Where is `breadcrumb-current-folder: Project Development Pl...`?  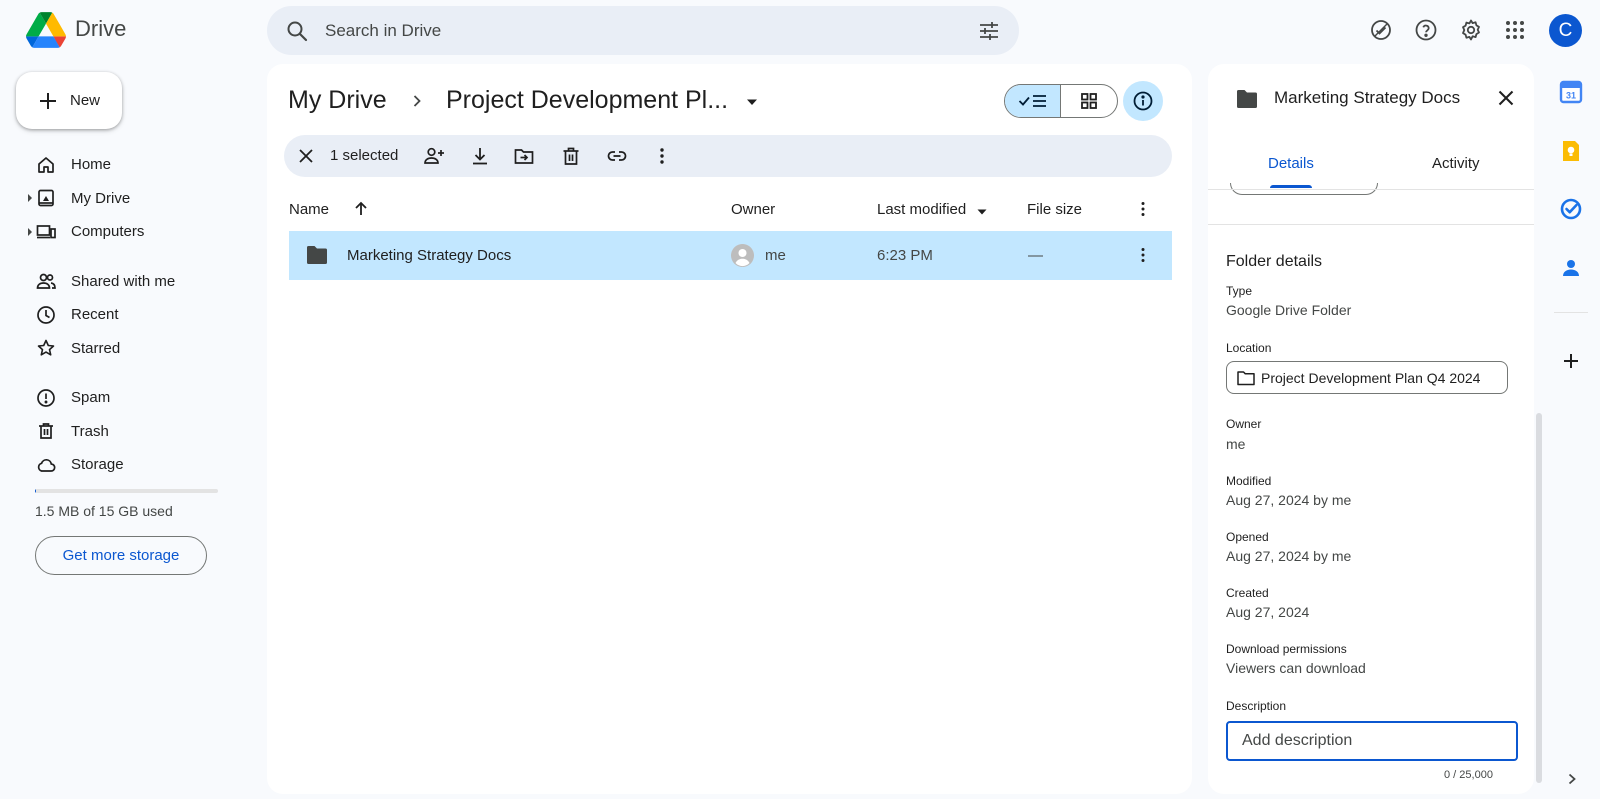 breadcrumb-current-folder: Project Development Pl... is located at coordinates (587, 100).